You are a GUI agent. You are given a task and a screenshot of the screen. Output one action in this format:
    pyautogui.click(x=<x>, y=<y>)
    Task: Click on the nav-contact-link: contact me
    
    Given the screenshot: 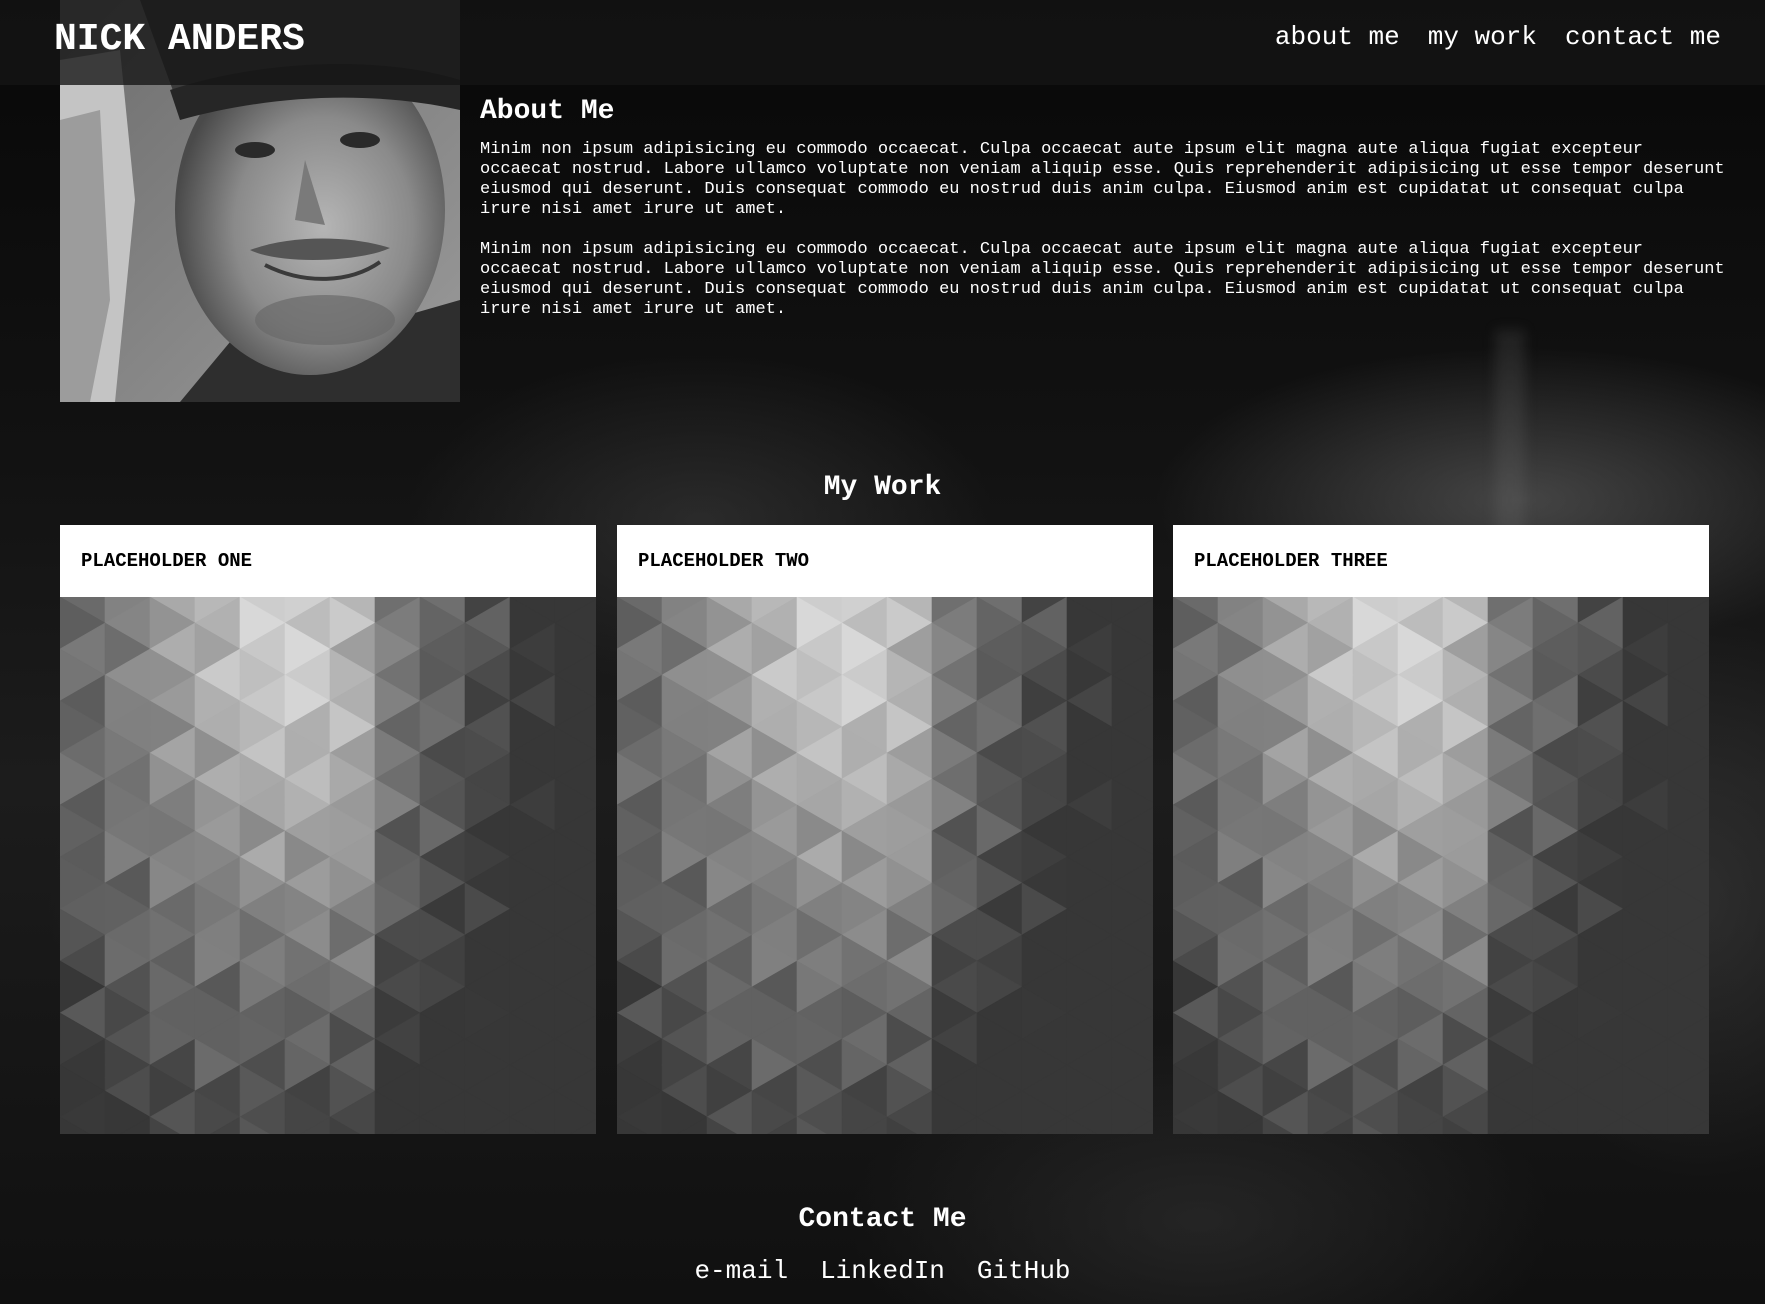 What is the action you would take?
    pyautogui.click(x=1643, y=37)
    